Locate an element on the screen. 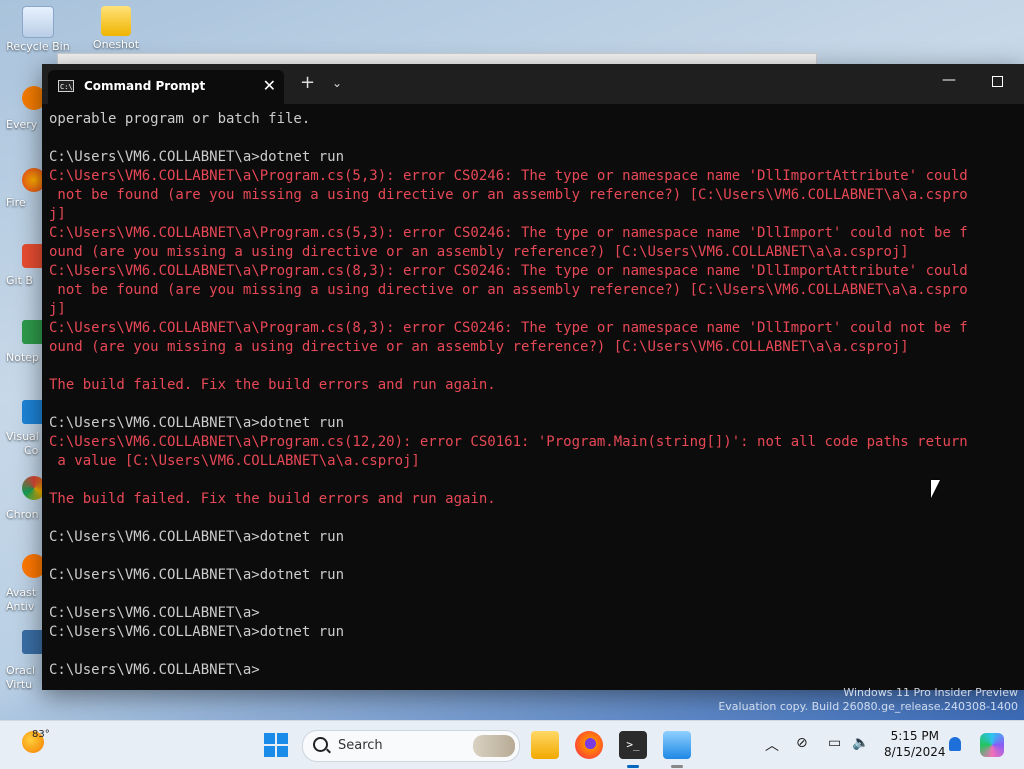 Image resolution: width=1024 pixels, height=769 pixels. desktop-icon-label: Co is located at coordinates (31, 450).